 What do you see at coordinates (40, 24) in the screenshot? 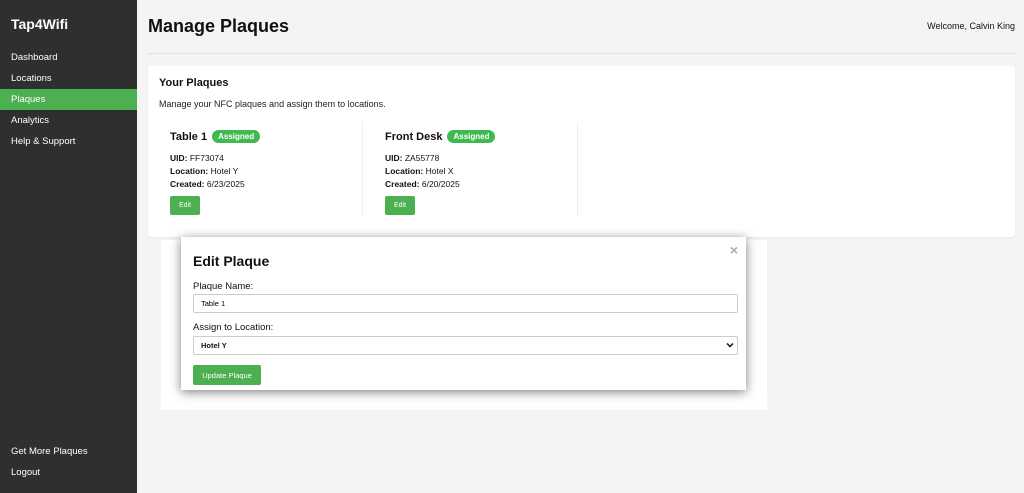
I see `brand-logo: Tap4Wifi` at bounding box center [40, 24].